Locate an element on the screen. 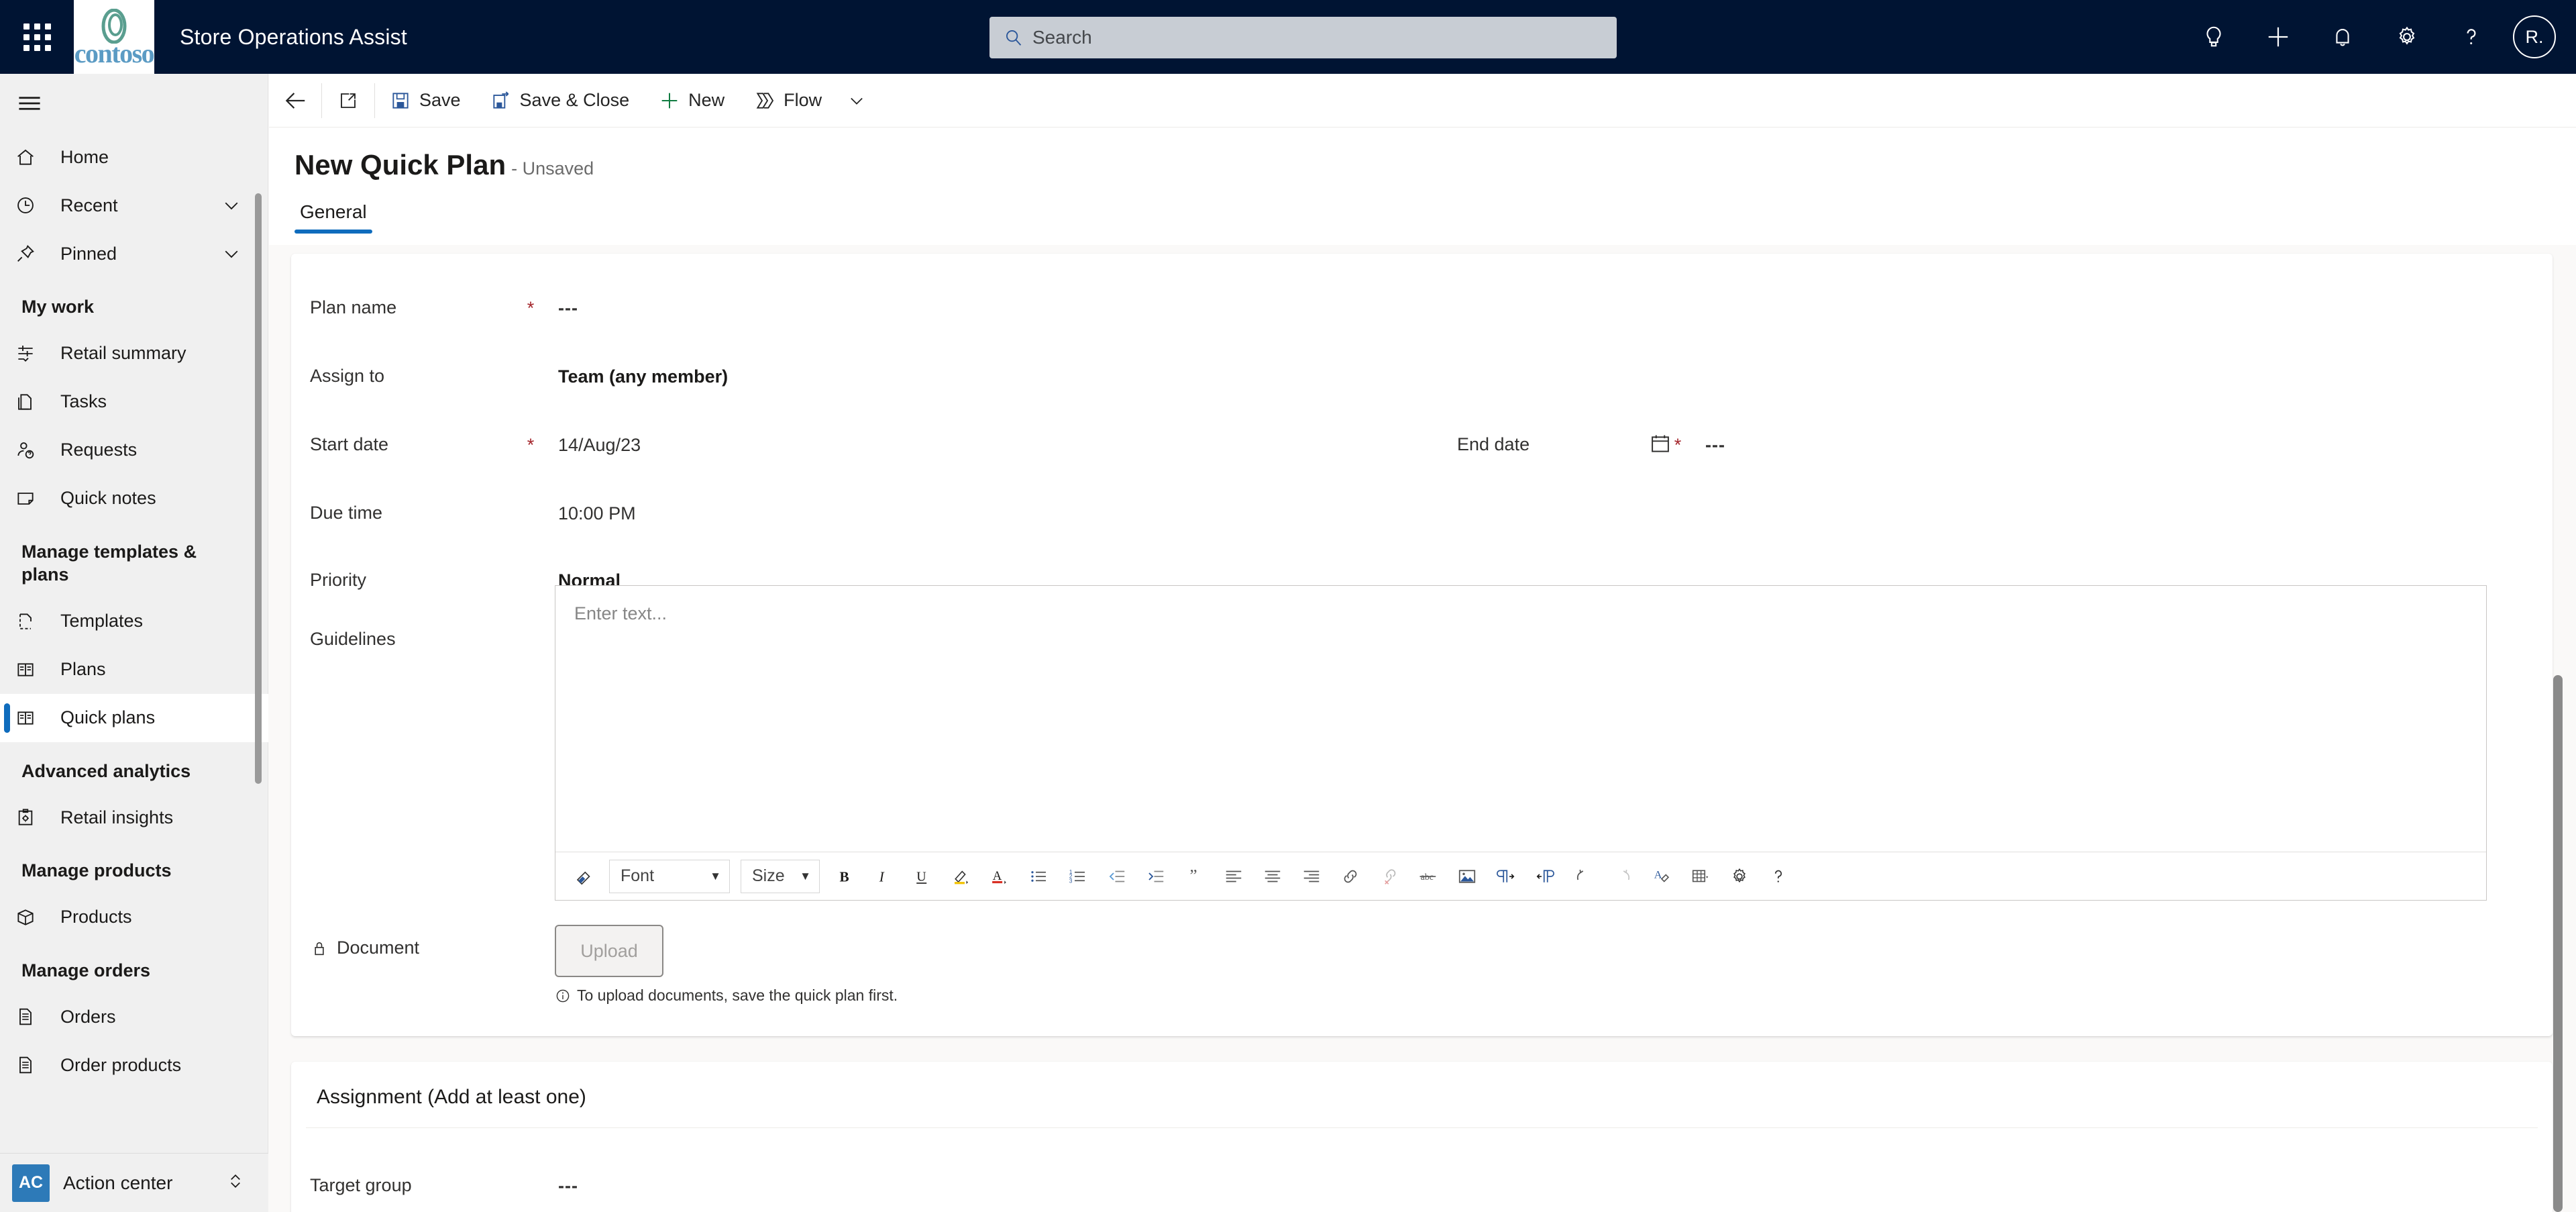 The height and width of the screenshot is (1212, 2576). new-record-button: New is located at coordinates (691, 101).